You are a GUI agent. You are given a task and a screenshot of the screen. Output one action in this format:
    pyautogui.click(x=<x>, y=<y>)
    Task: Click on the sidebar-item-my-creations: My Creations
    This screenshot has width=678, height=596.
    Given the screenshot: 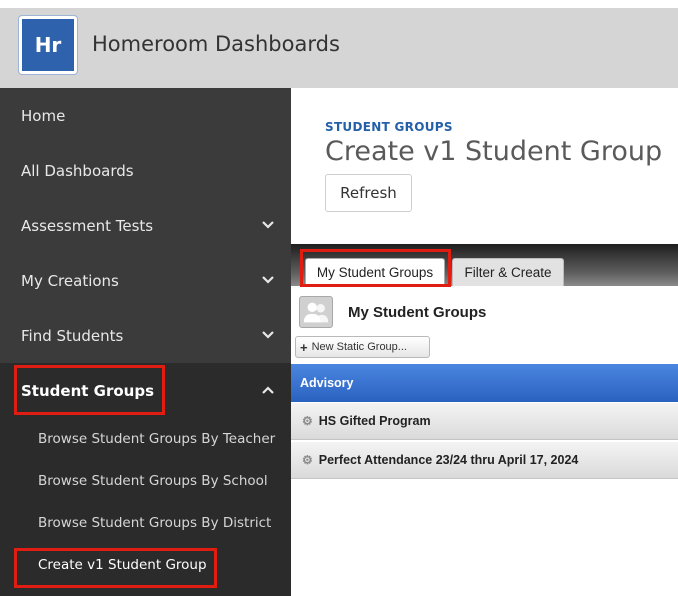 What is the action you would take?
    pyautogui.click(x=145, y=280)
    